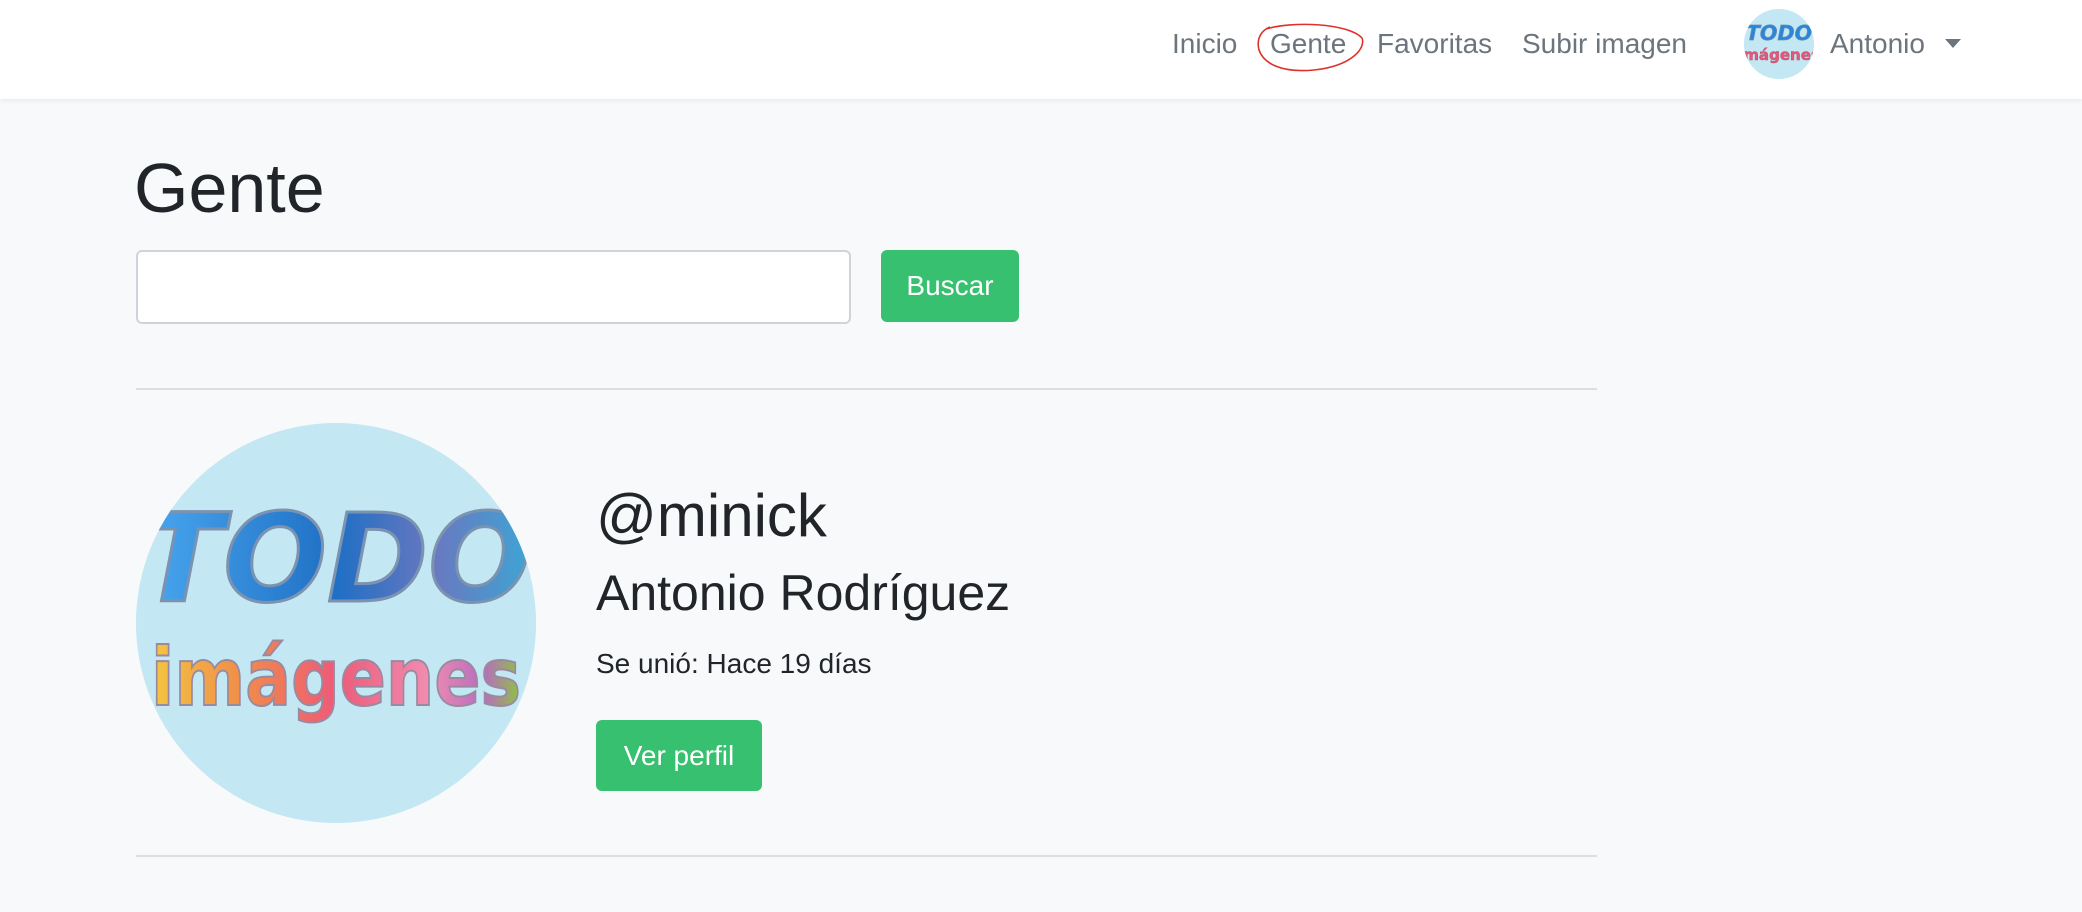  I want to click on joined-value: Hace 19 días, so click(789, 663).